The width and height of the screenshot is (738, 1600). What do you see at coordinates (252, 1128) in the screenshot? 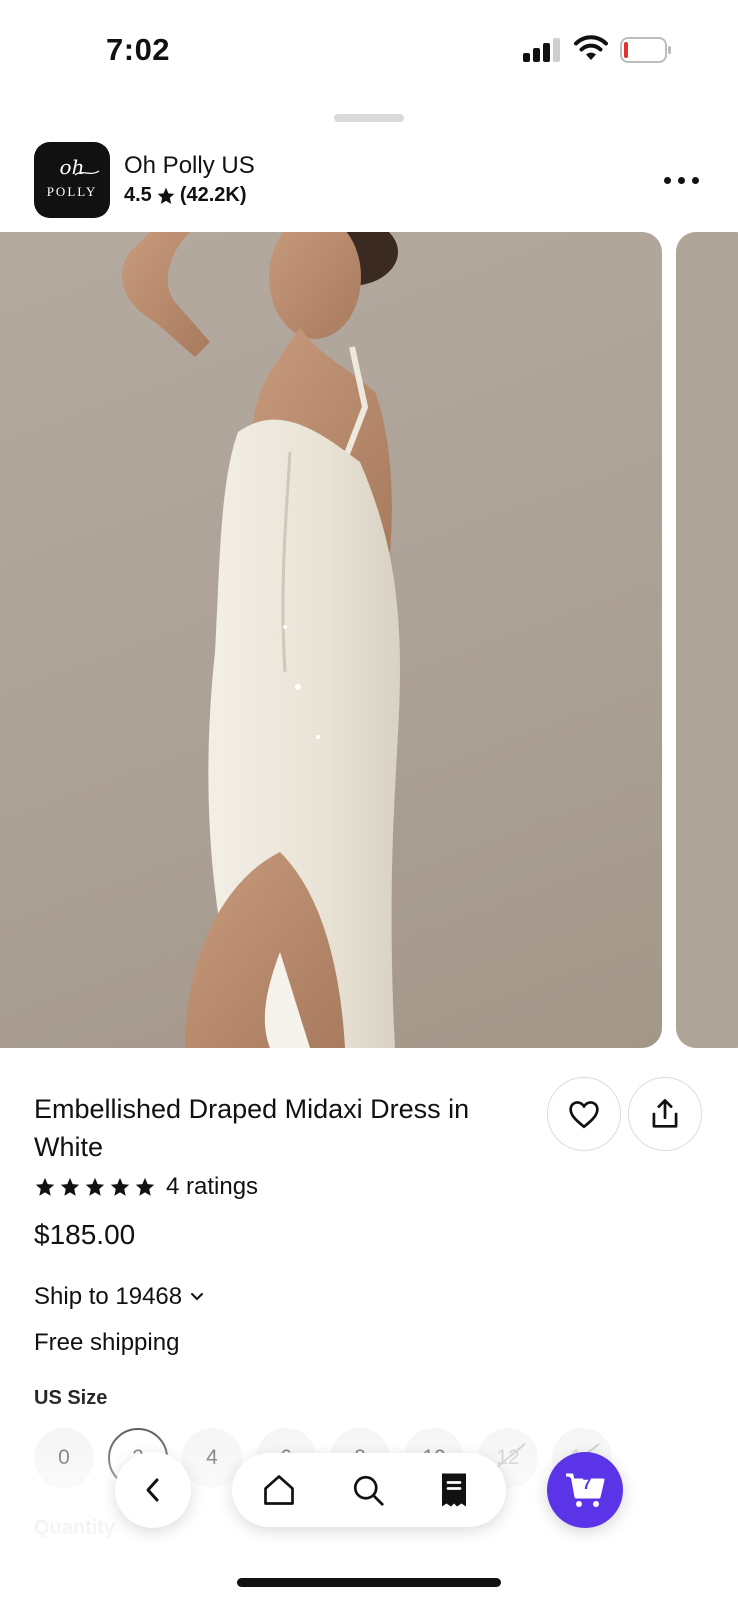
I see `product-title: Embellished Draped Midaxi Dress in White` at bounding box center [252, 1128].